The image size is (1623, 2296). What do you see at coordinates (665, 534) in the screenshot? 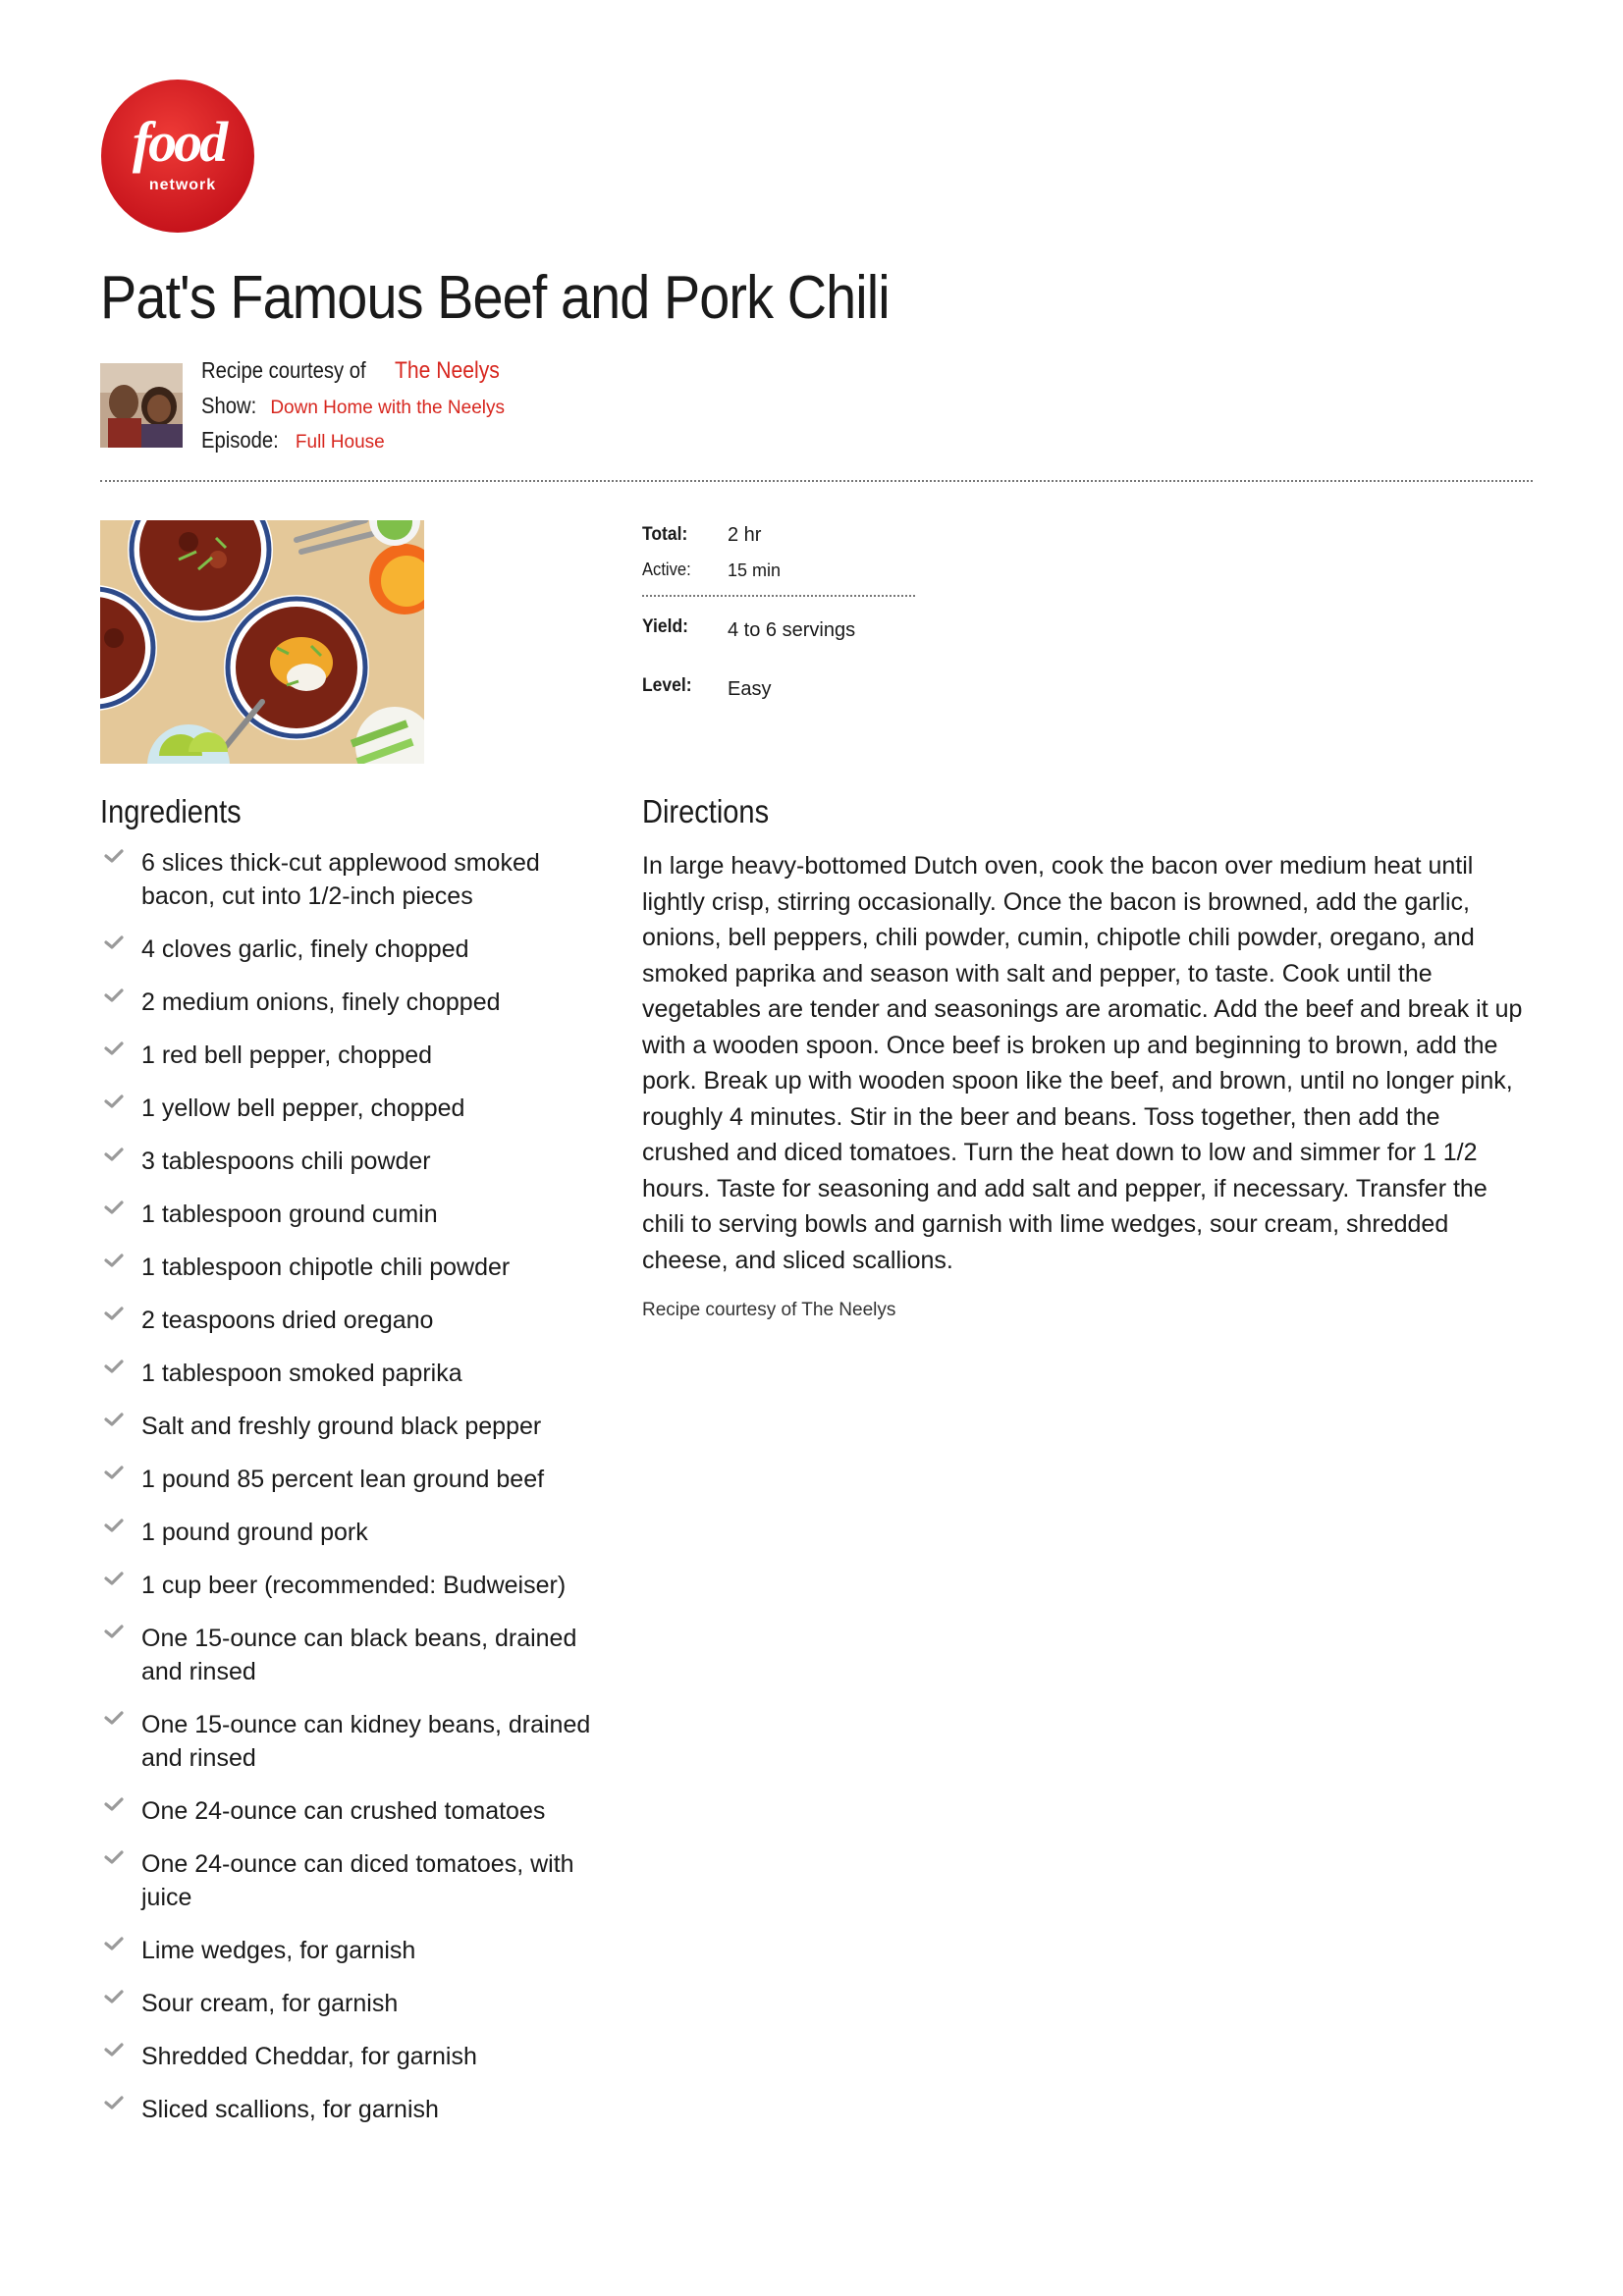
I see `total-time-label: Total:` at bounding box center [665, 534].